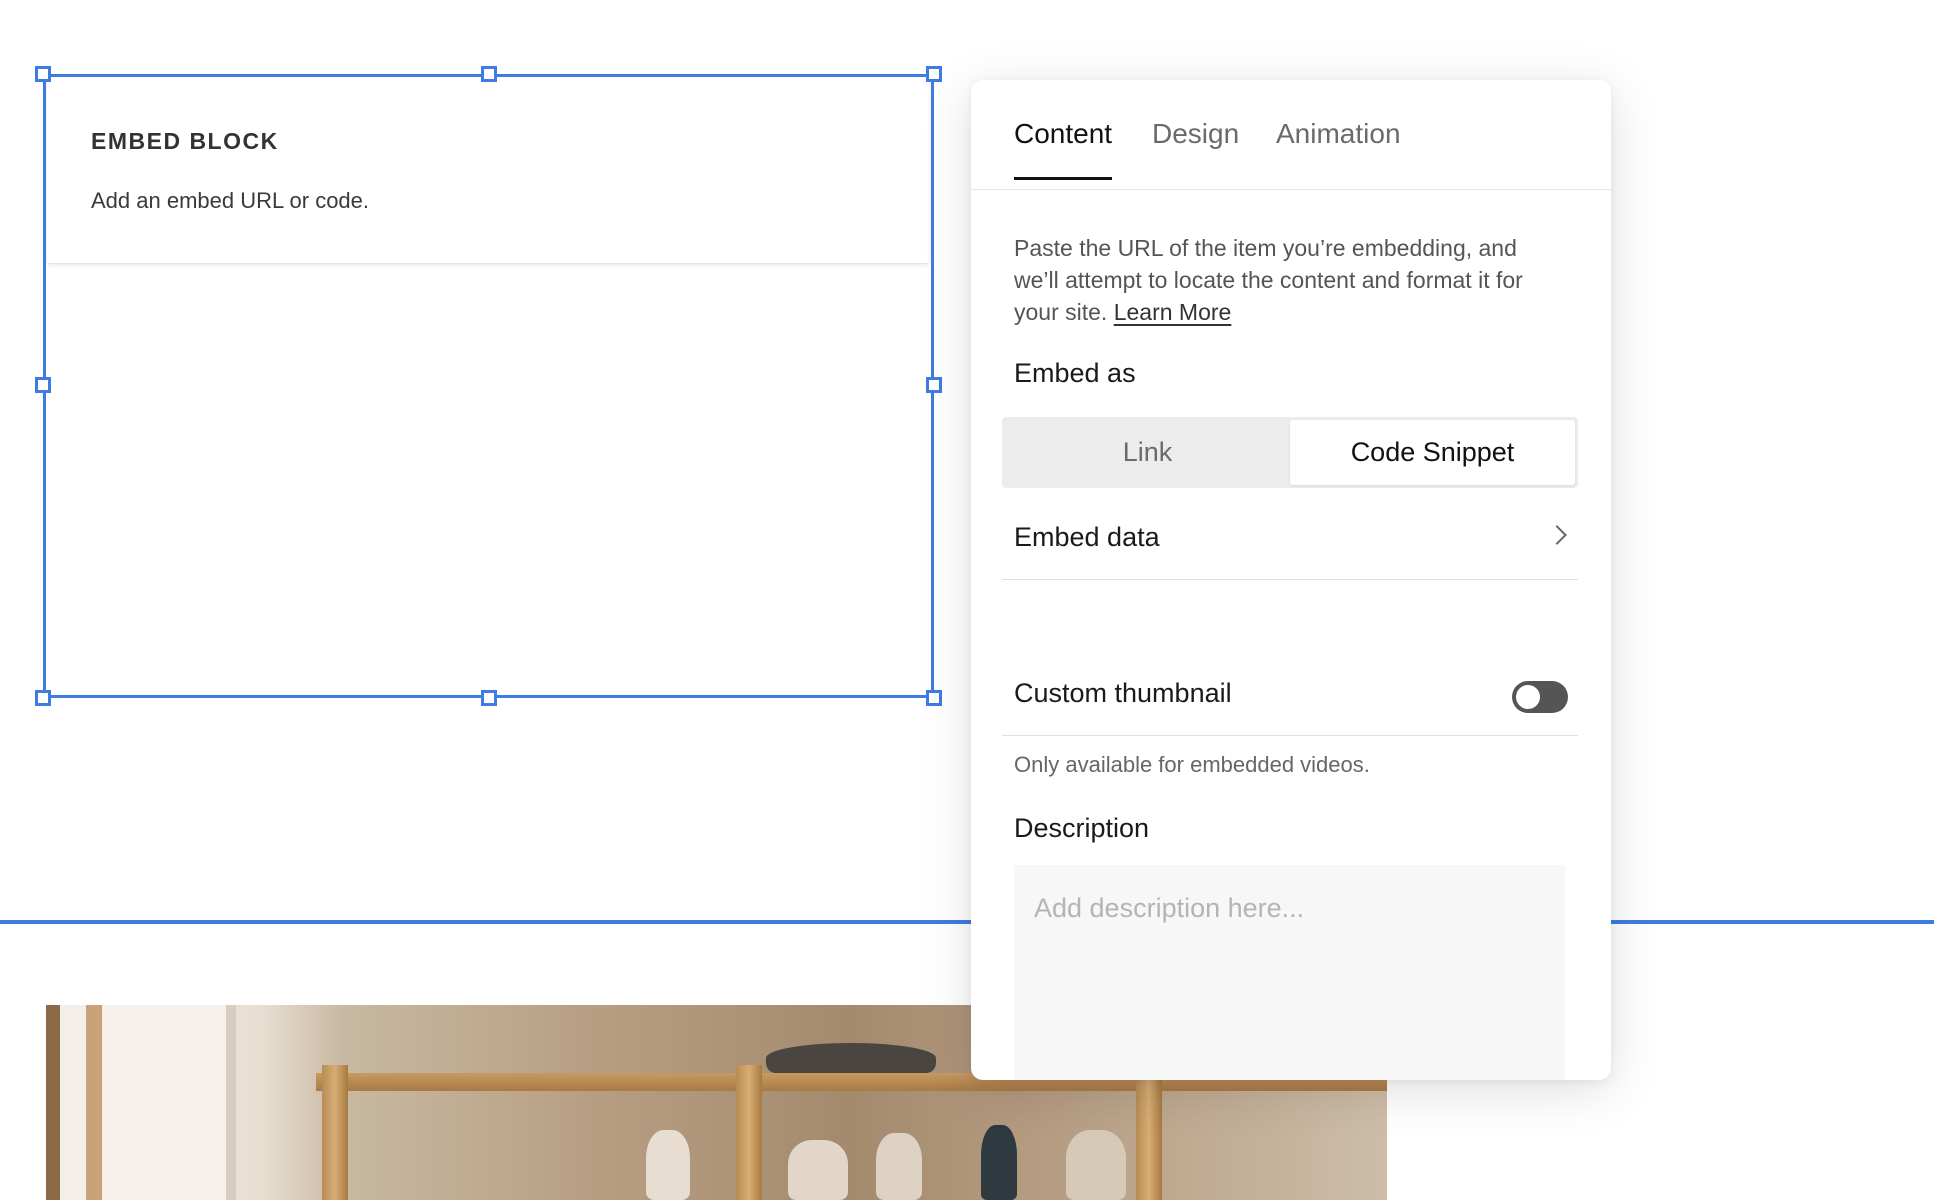  I want to click on resize-handle-middle-right, so click(934, 385).